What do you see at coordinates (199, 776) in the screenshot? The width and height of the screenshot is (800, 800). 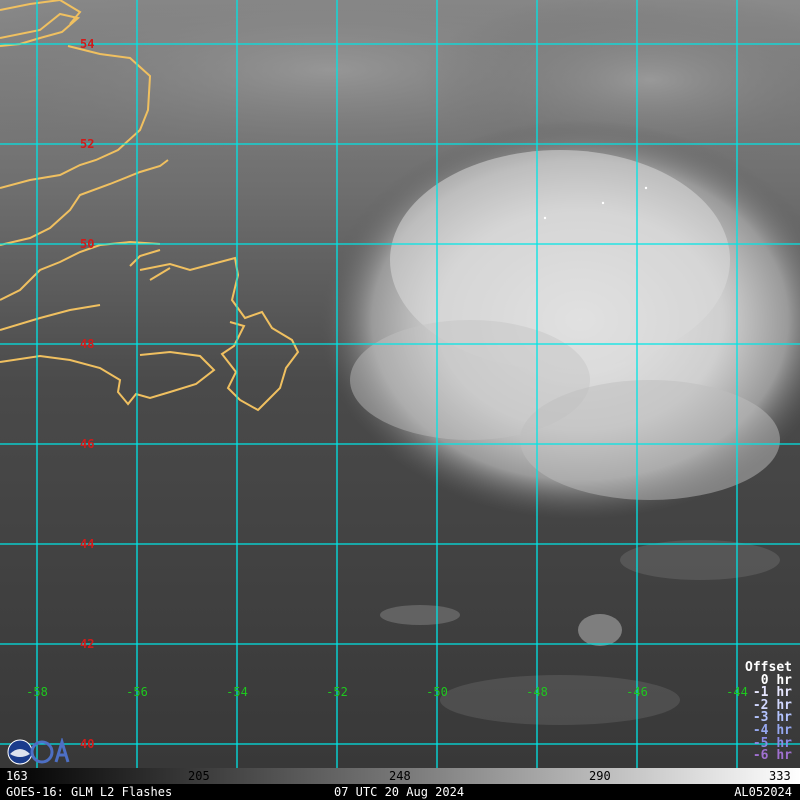 I see `colorbar-tick: 205` at bounding box center [199, 776].